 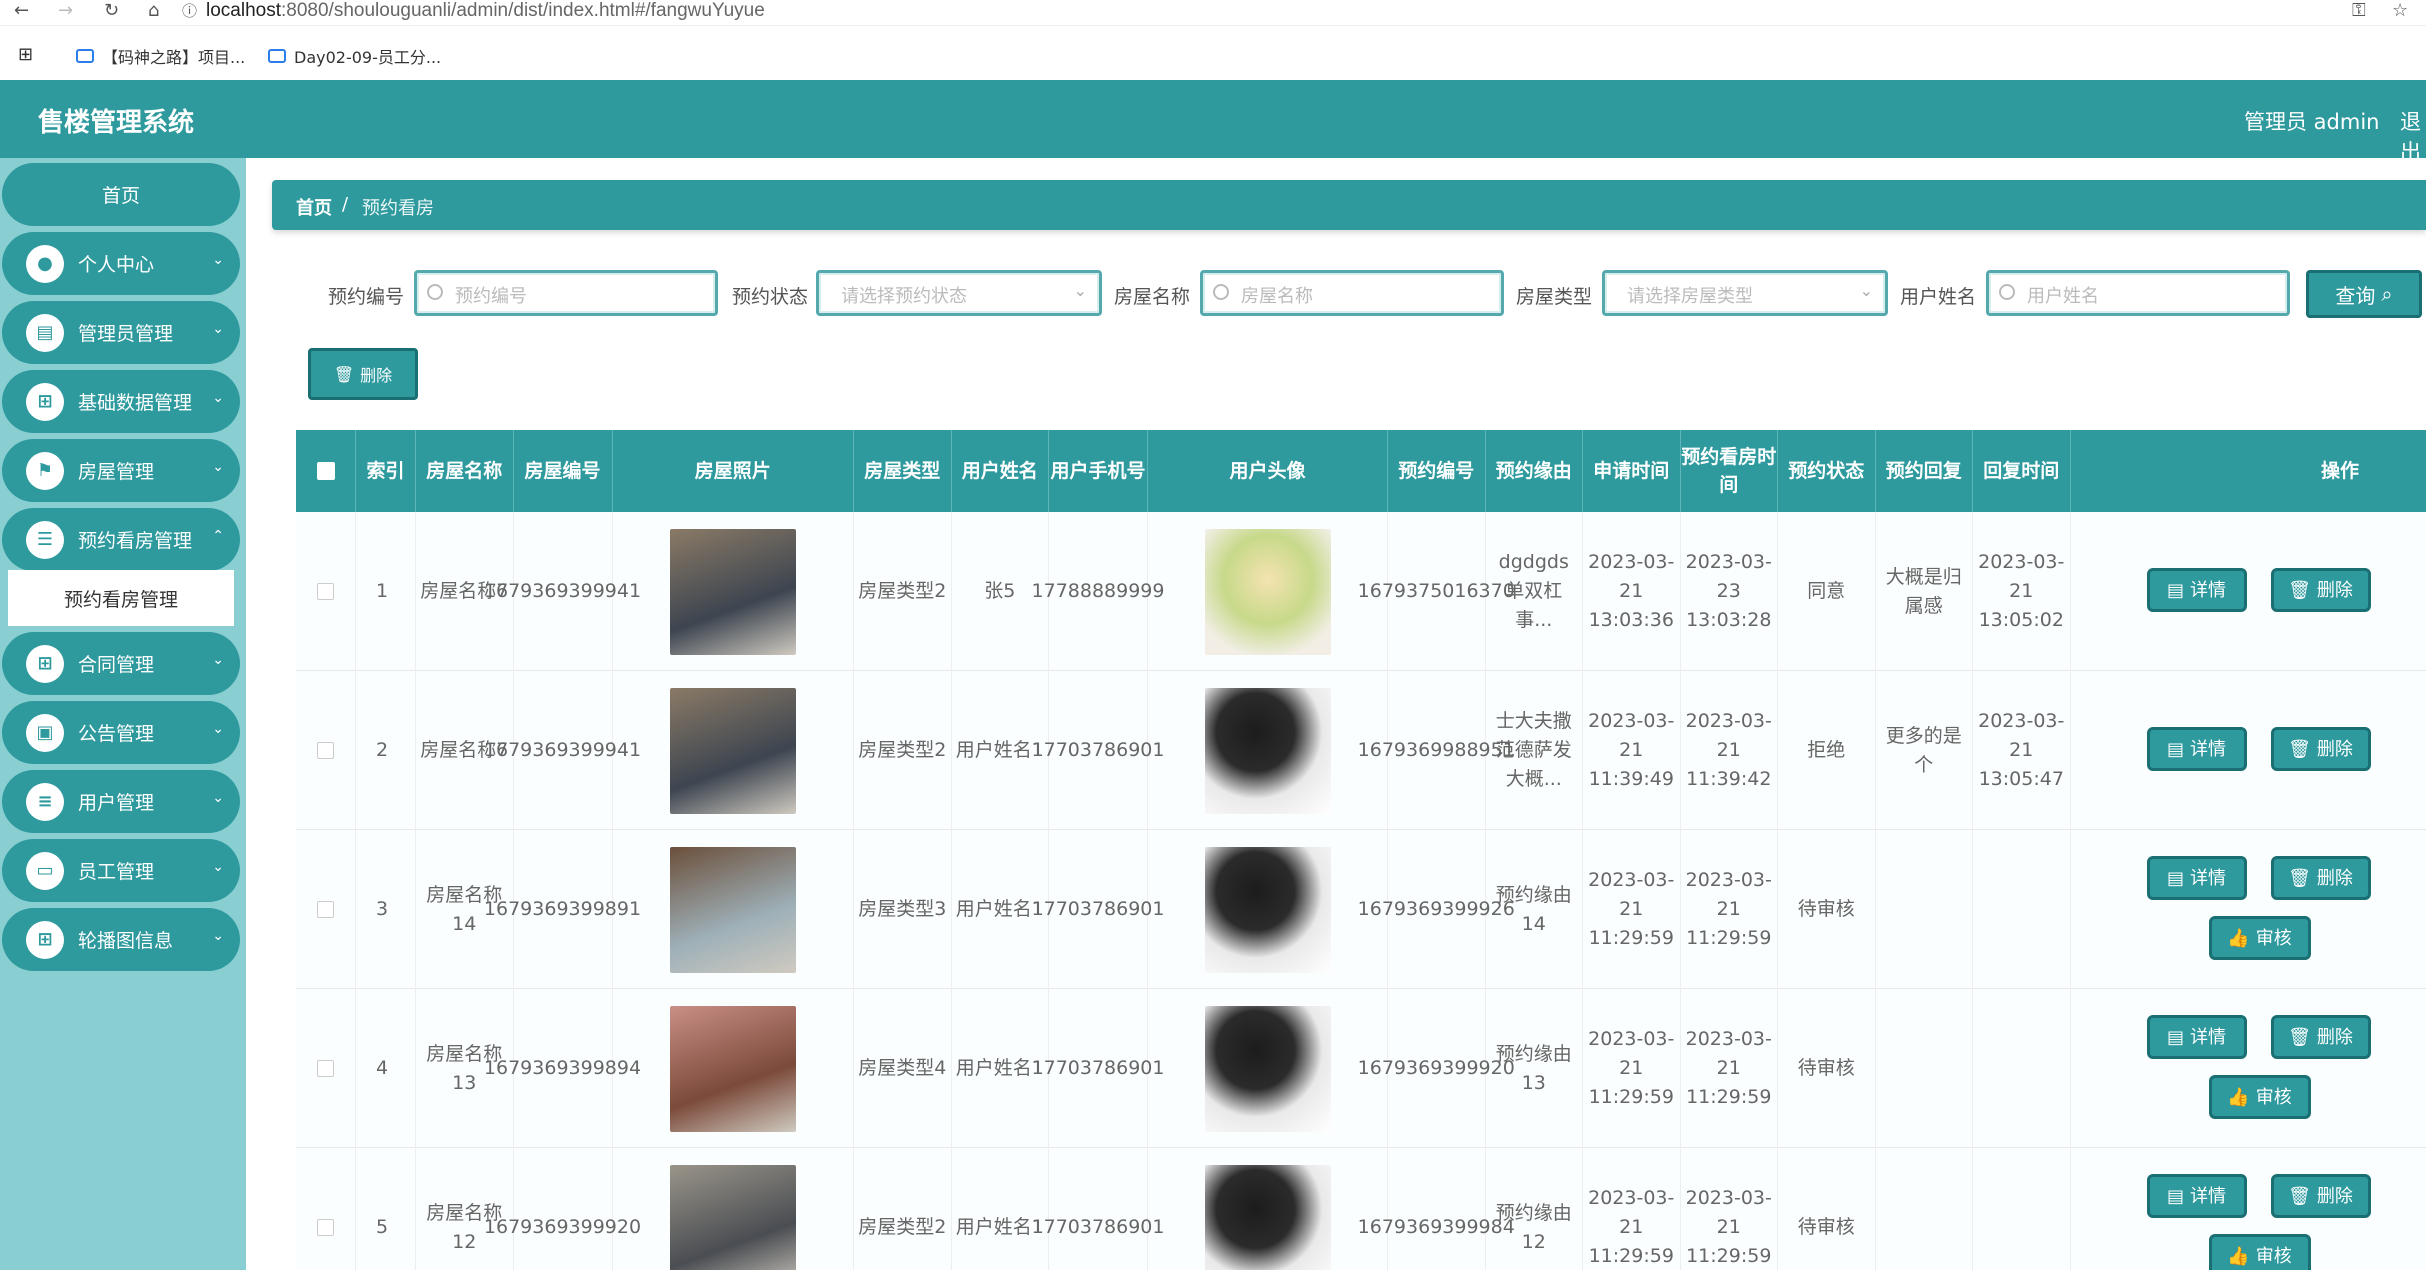 What do you see at coordinates (2175, 878) in the screenshot?
I see `document-icon: ▤` at bounding box center [2175, 878].